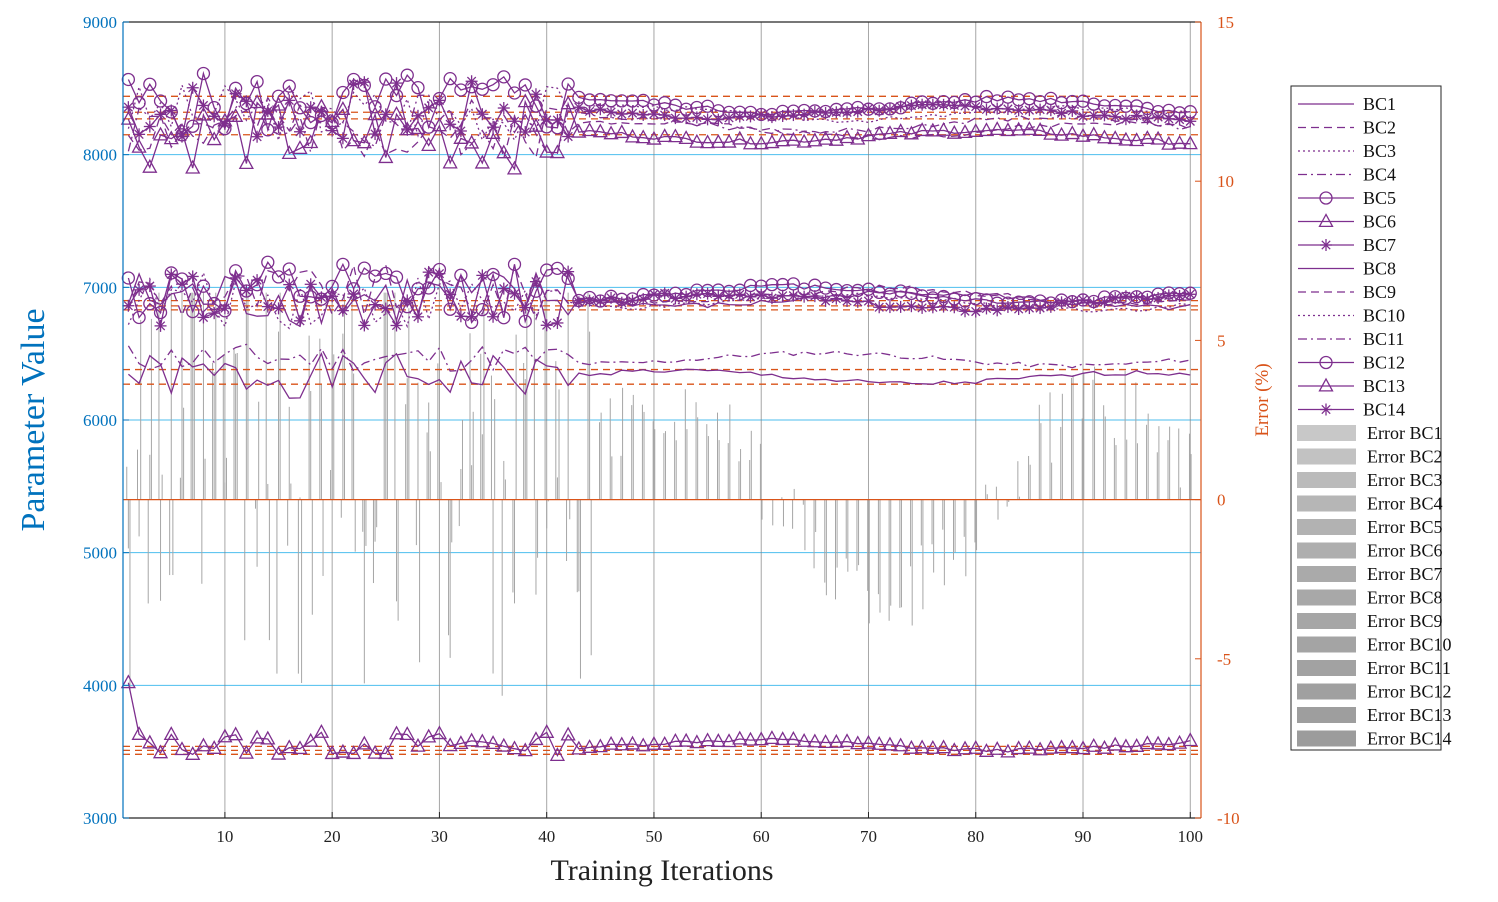 Image resolution: width=1498 pixels, height=902 pixels. I want to click on x-tick-label: 40, so click(546, 836).